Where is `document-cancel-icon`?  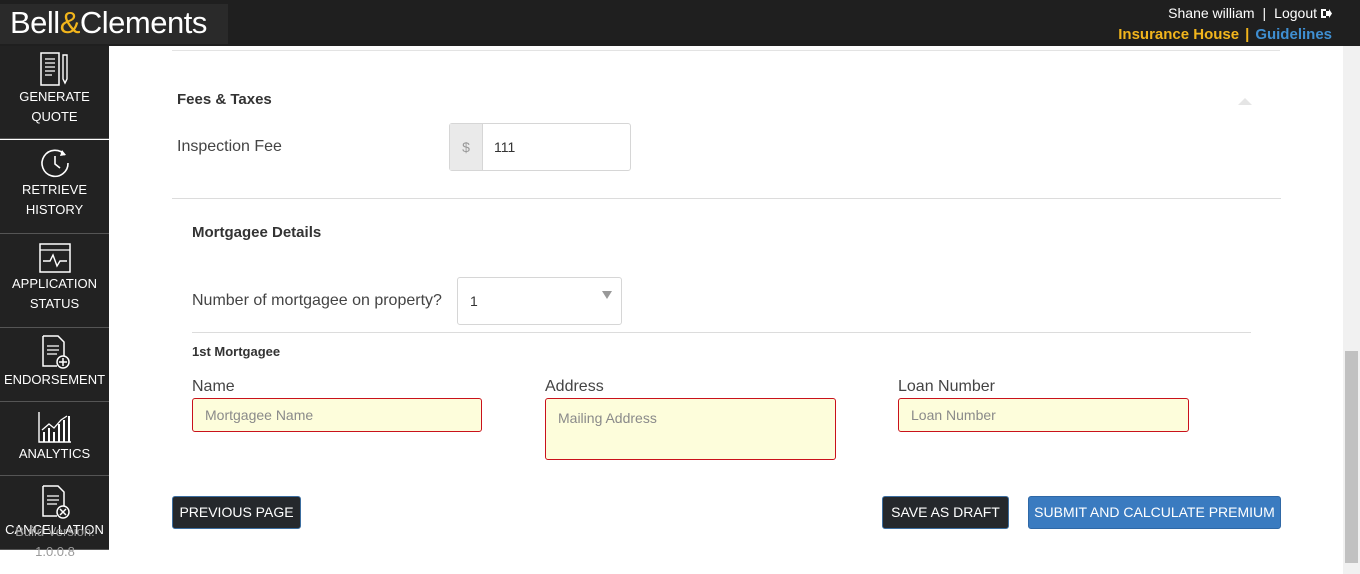 document-cancel-icon is located at coordinates (55, 502).